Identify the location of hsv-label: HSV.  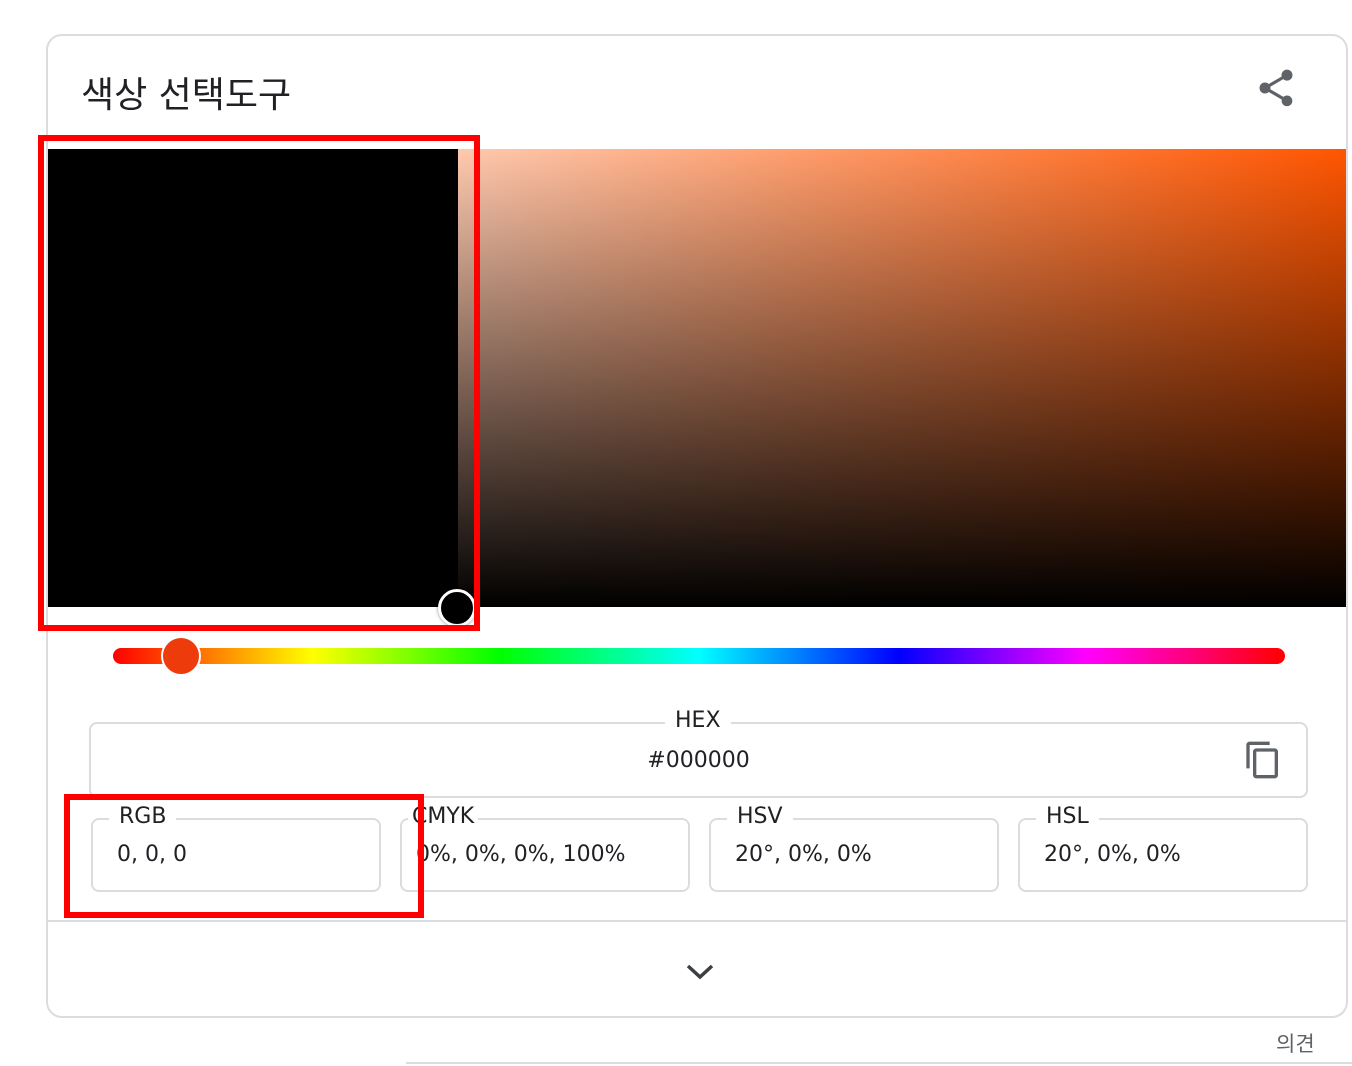
(760, 816).